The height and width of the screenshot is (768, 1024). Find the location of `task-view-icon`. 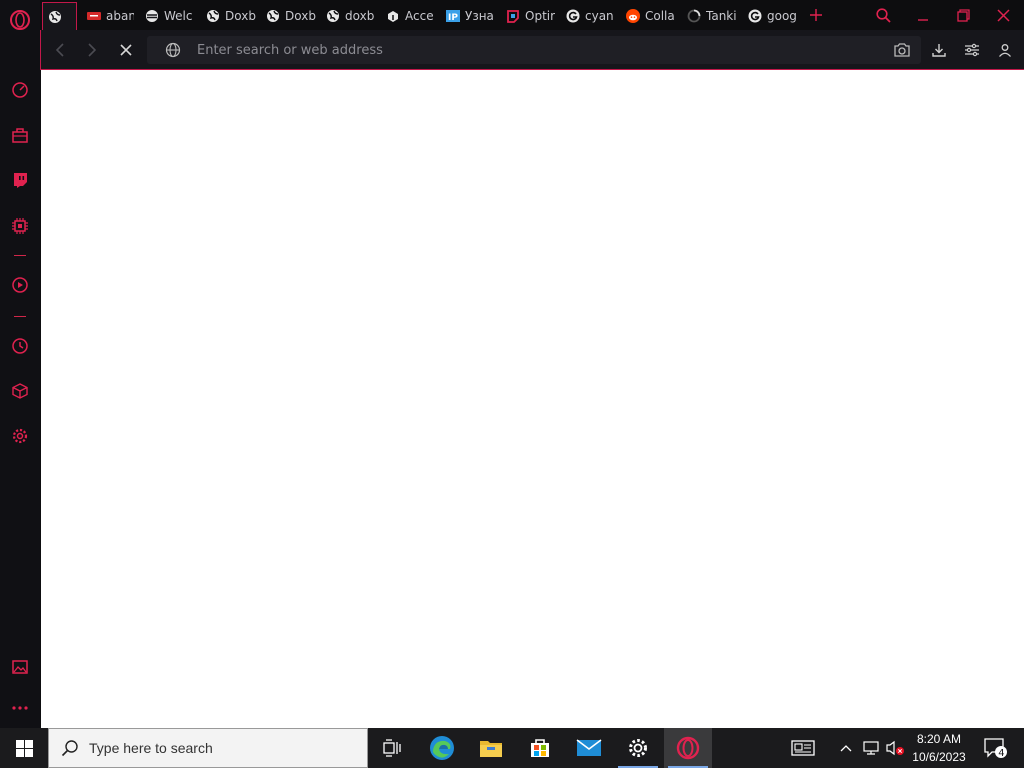

task-view-icon is located at coordinates (392, 748).